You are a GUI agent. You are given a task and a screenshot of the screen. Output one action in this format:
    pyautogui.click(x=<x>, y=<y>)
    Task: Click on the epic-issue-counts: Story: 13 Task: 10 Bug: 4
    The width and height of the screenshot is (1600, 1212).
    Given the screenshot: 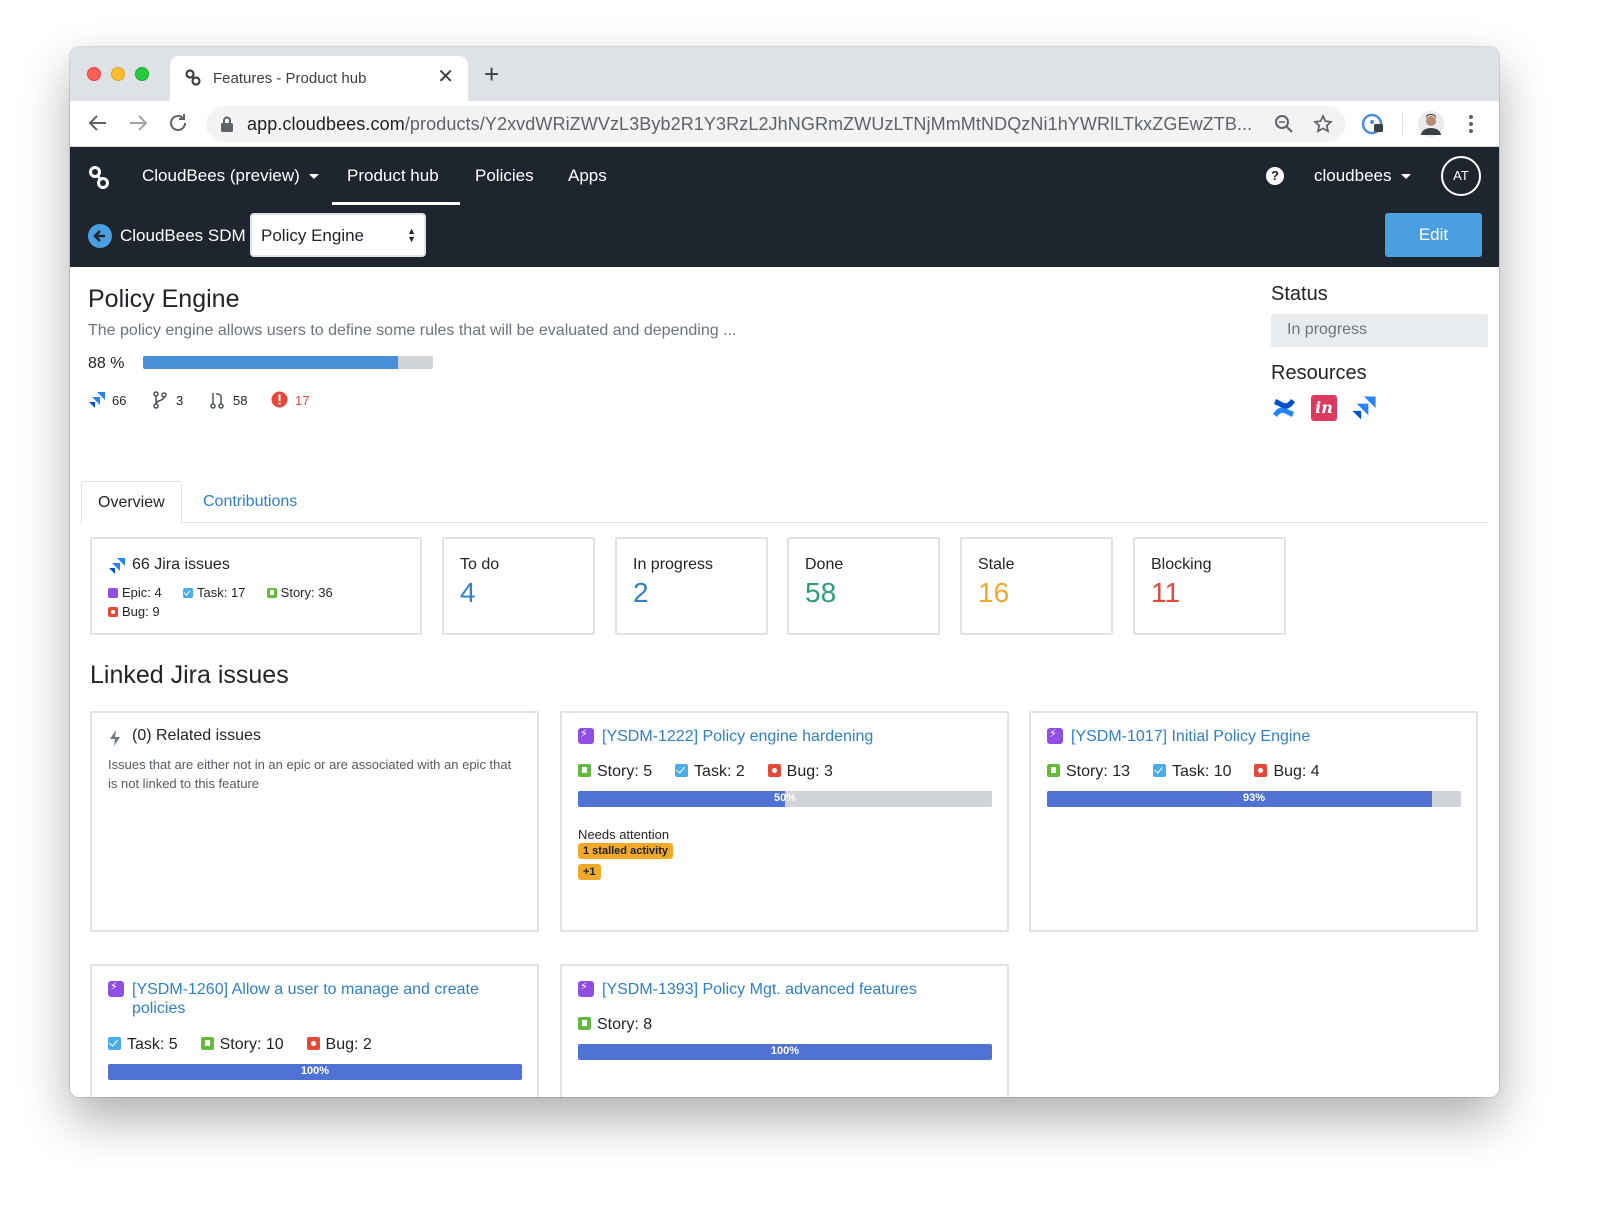 What is the action you would take?
    pyautogui.click(x=1183, y=772)
    